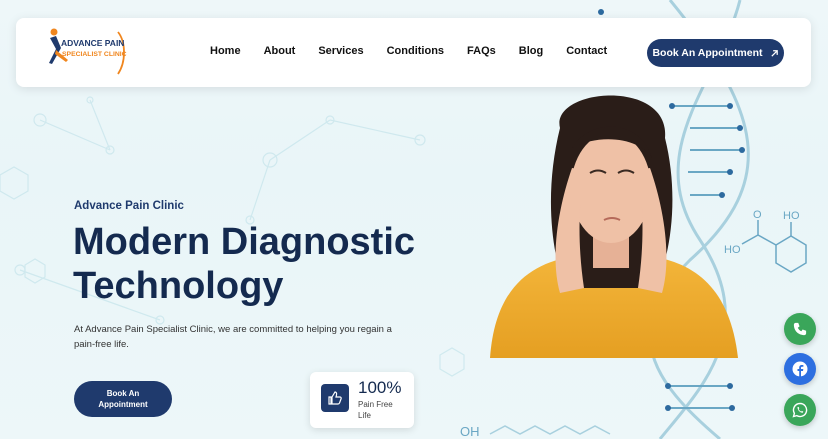 Image resolution: width=828 pixels, height=439 pixels. I want to click on logo-text-line2: SPECIALIST CLINIC, so click(94, 54).